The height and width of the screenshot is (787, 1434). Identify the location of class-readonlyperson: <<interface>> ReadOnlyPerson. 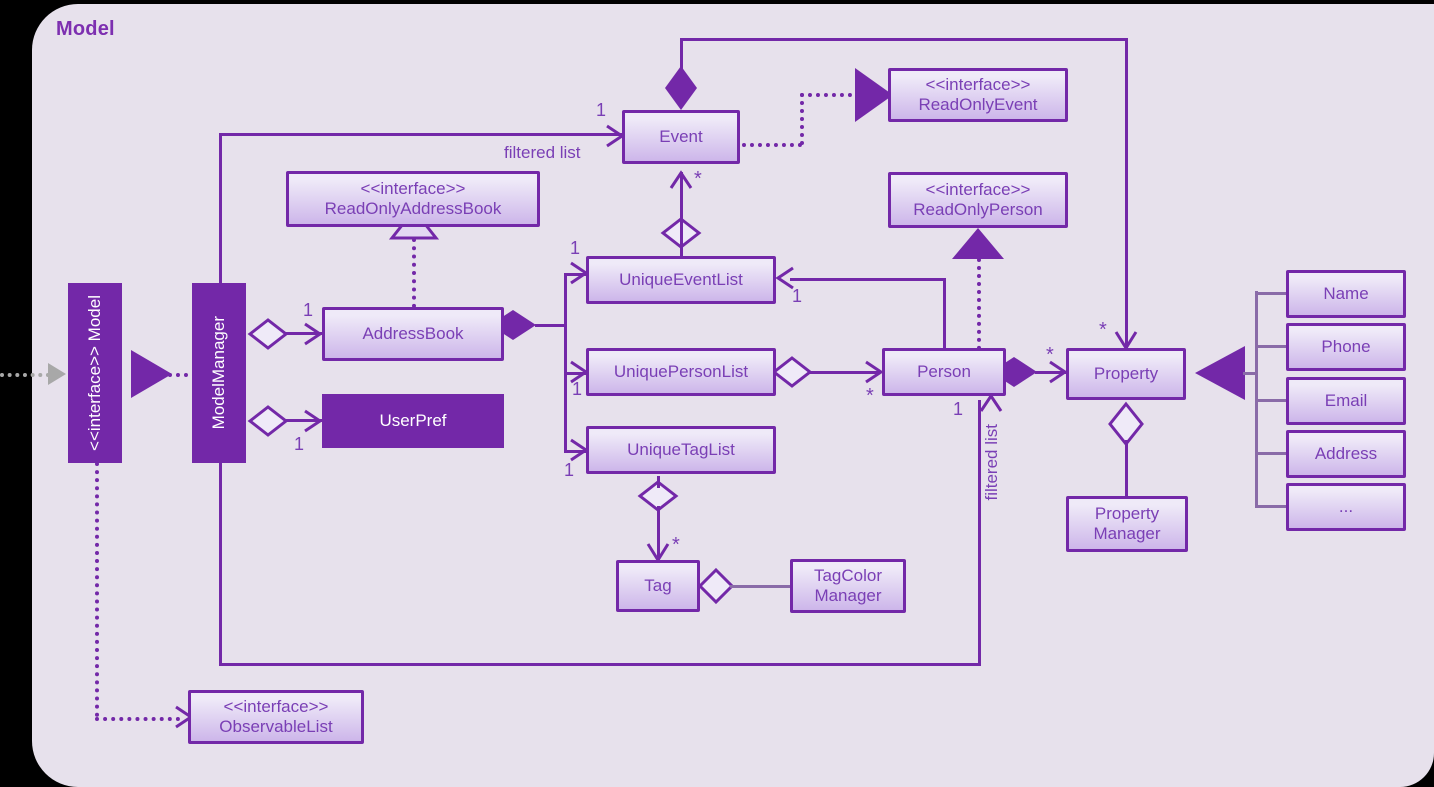
(978, 200).